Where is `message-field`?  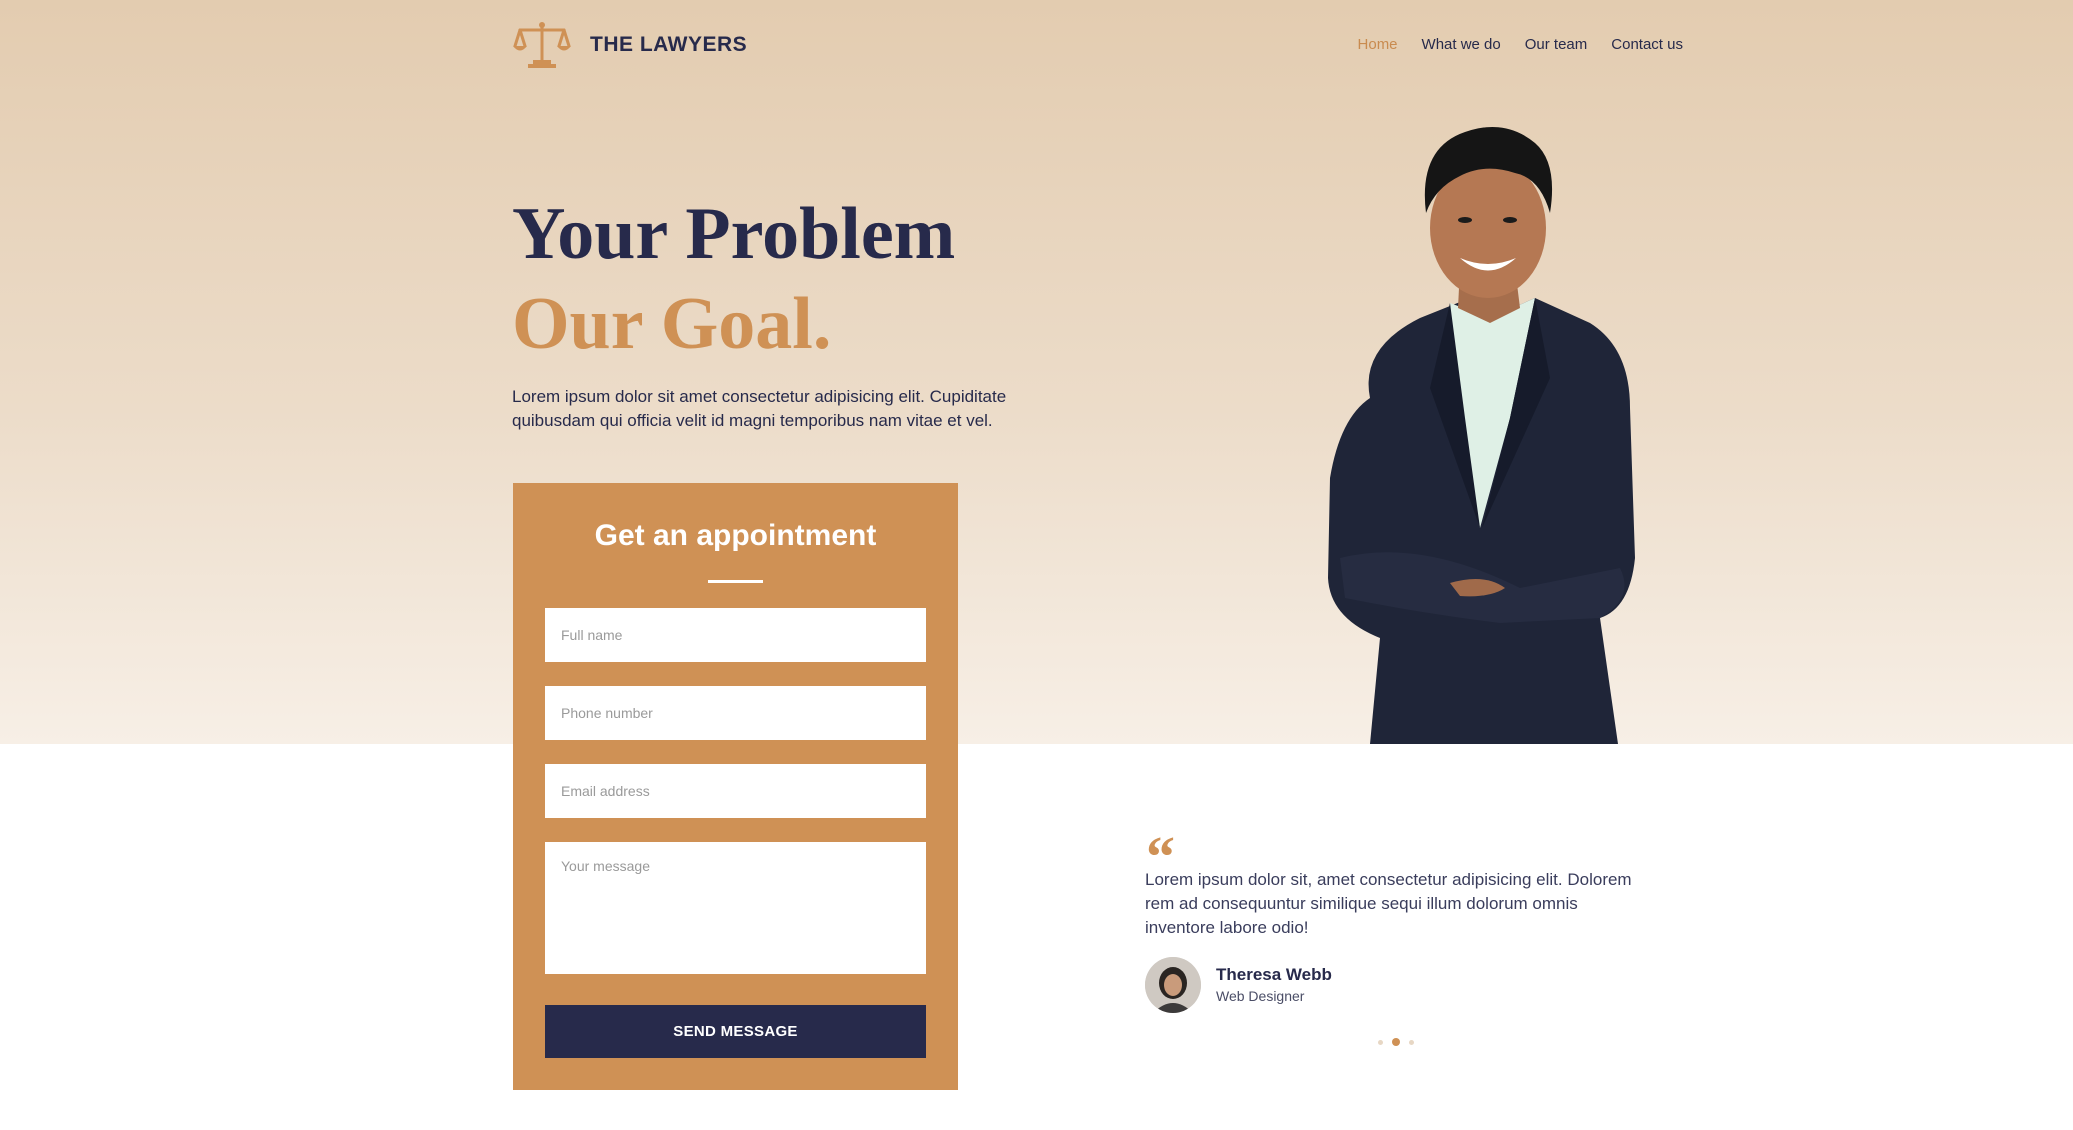 message-field is located at coordinates (735, 908).